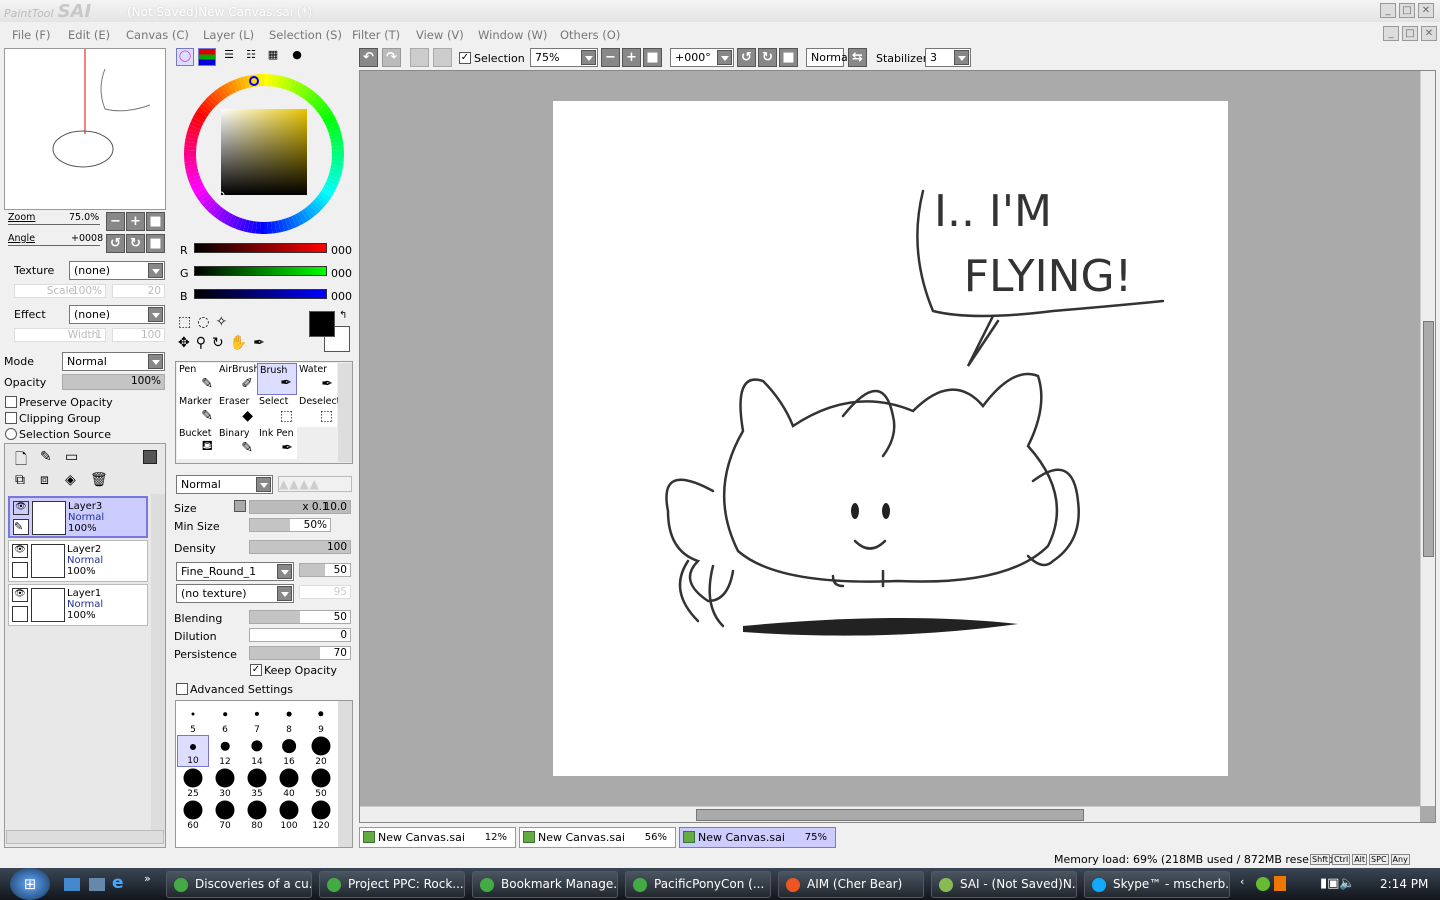  I want to click on rotate-tool-icon: ↻, so click(221, 343).